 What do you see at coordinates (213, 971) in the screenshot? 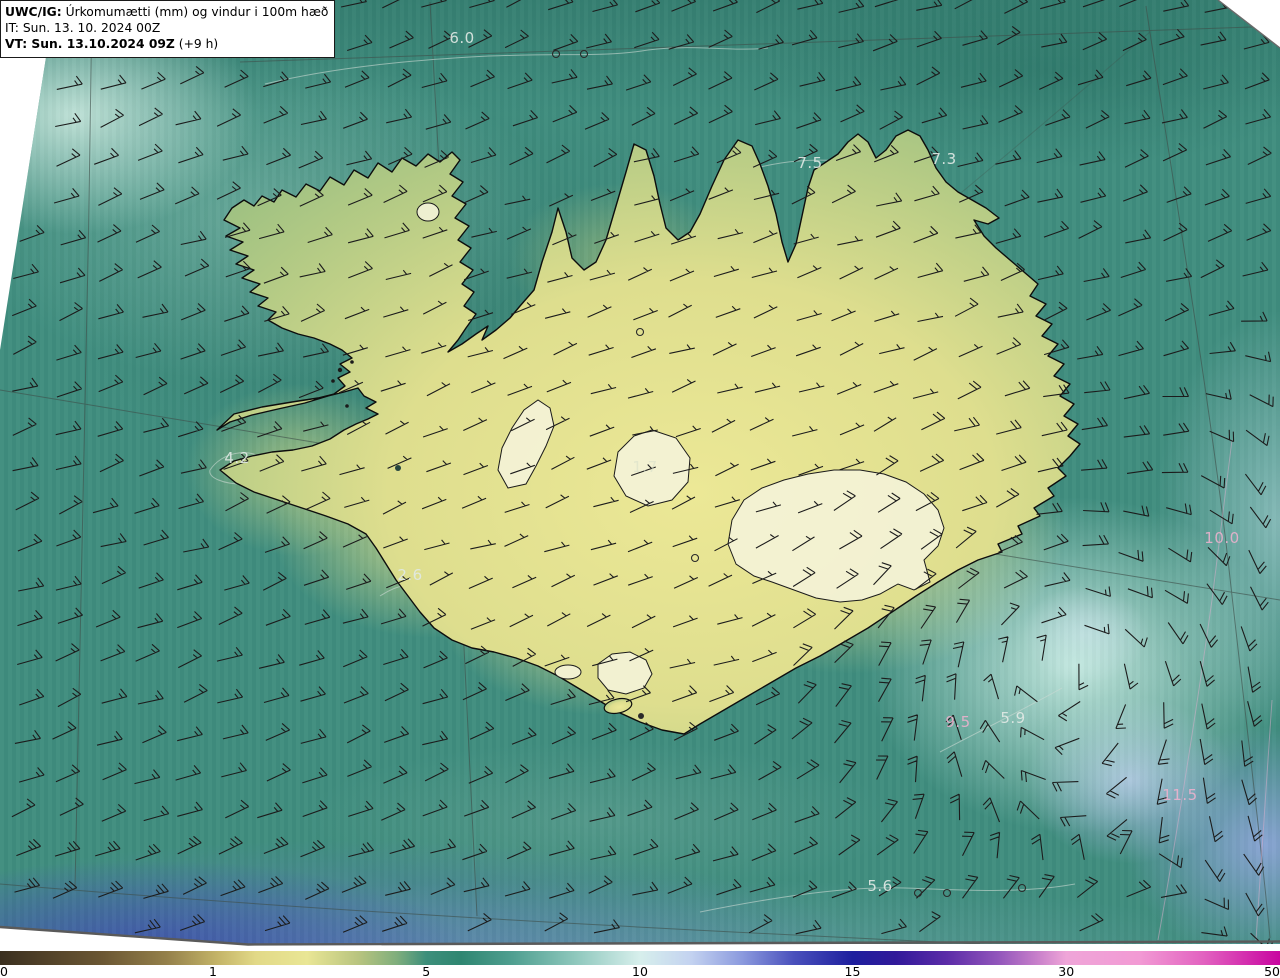
I see `colorbar-tick-1: 1` at bounding box center [213, 971].